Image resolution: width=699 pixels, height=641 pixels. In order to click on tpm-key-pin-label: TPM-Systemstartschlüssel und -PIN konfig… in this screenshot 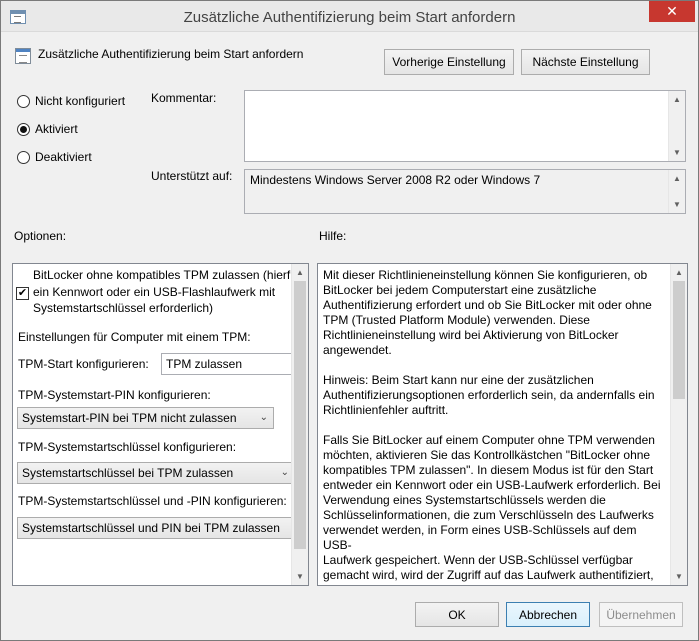, I will do `click(152, 501)`.